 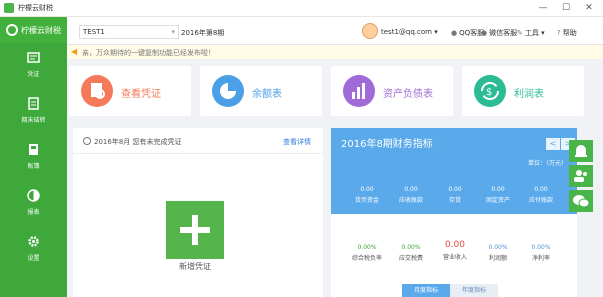 I want to click on sidebar-item-label: 凭证, so click(x=33, y=74).